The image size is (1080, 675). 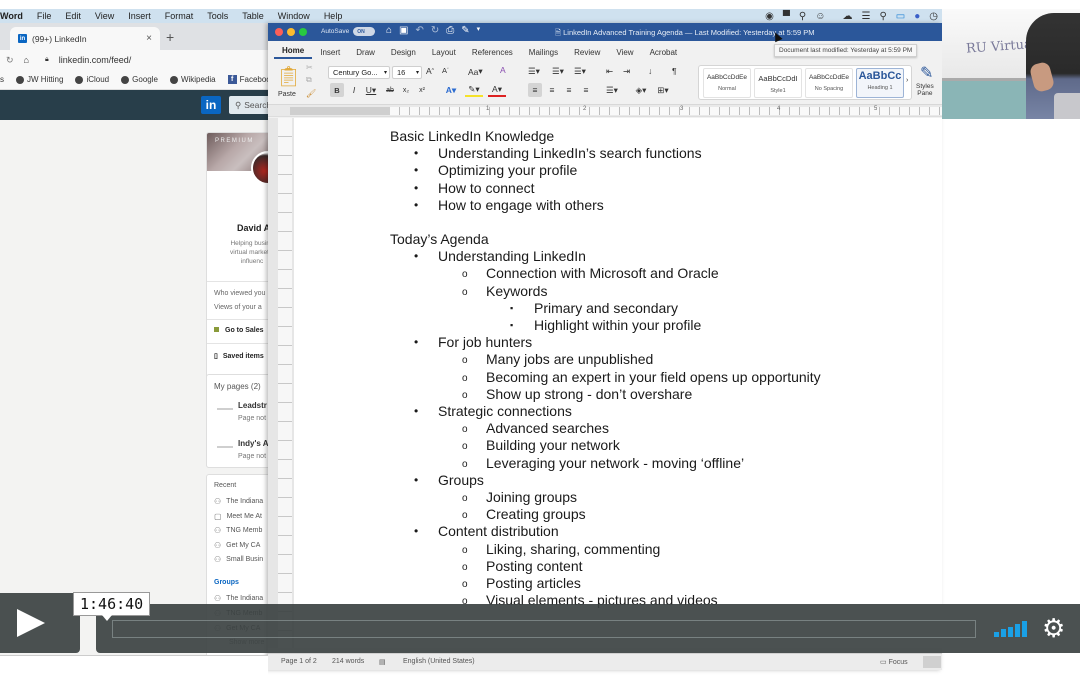 I want to click on justify-button: ≡, so click(x=586, y=90).